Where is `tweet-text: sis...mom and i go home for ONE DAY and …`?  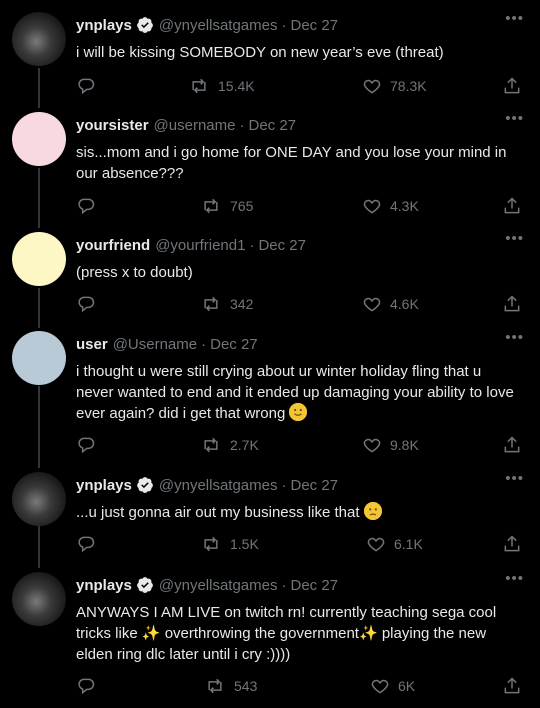
tweet-text: sis...mom and i go home for ONE DAY and … is located at coordinates (291, 163).